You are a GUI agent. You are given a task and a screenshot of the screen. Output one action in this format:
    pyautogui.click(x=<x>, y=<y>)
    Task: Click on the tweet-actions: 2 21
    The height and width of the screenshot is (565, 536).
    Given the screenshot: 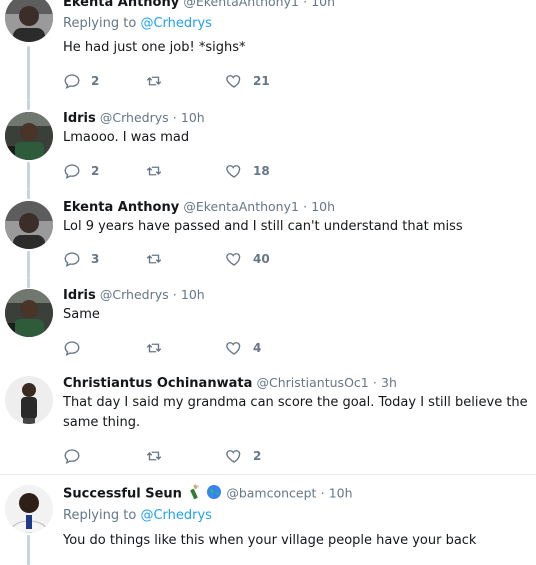 What is the action you would take?
    pyautogui.click(x=193, y=81)
    